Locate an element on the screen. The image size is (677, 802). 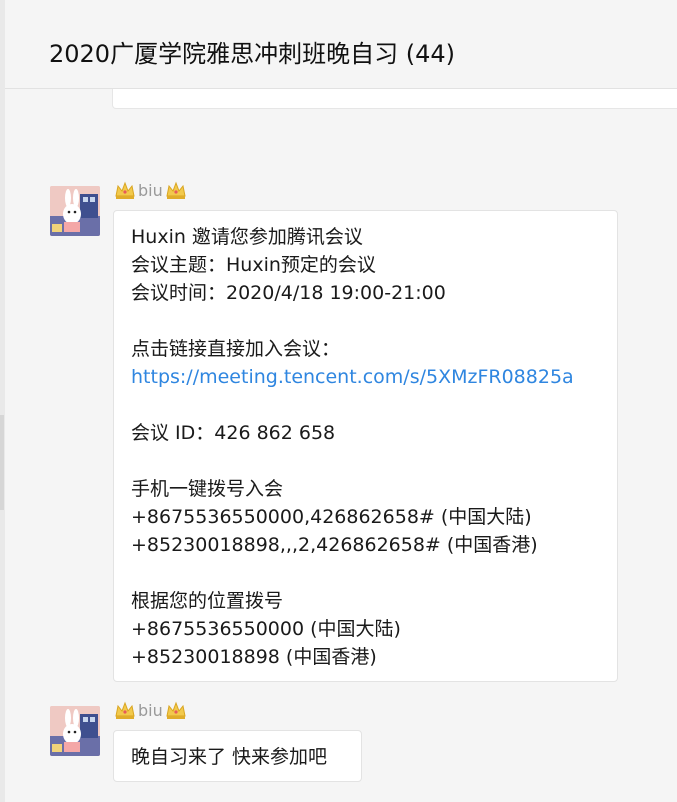
message-line: Huxin 邀请您参加腾讯会议 is located at coordinates (247, 237).